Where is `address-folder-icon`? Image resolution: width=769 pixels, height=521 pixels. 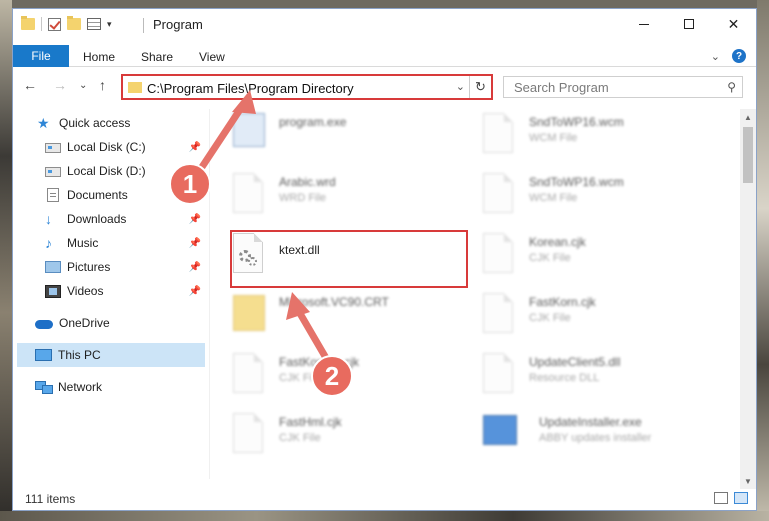 address-folder-icon is located at coordinates (135, 87).